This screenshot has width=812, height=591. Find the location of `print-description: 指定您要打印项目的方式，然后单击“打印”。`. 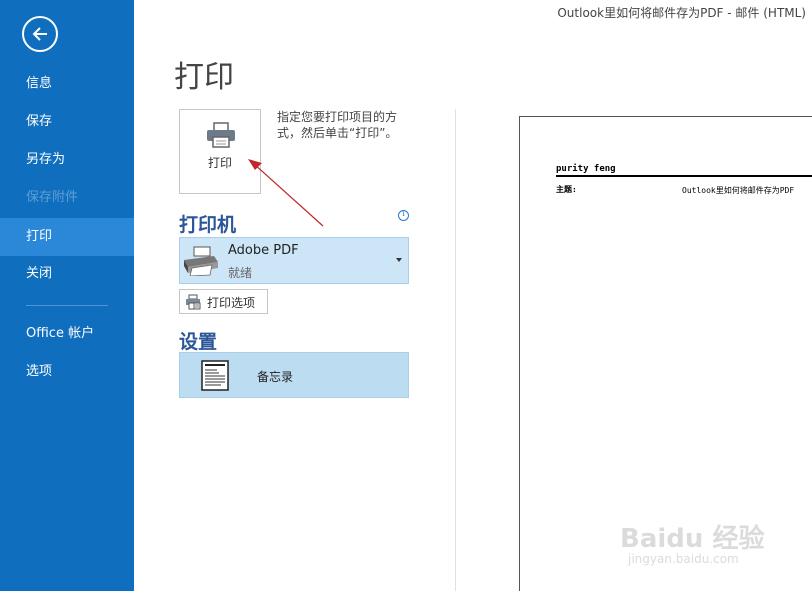

print-description: 指定您要打印项目的方式，然后单击“打印”。 is located at coordinates (337, 125).